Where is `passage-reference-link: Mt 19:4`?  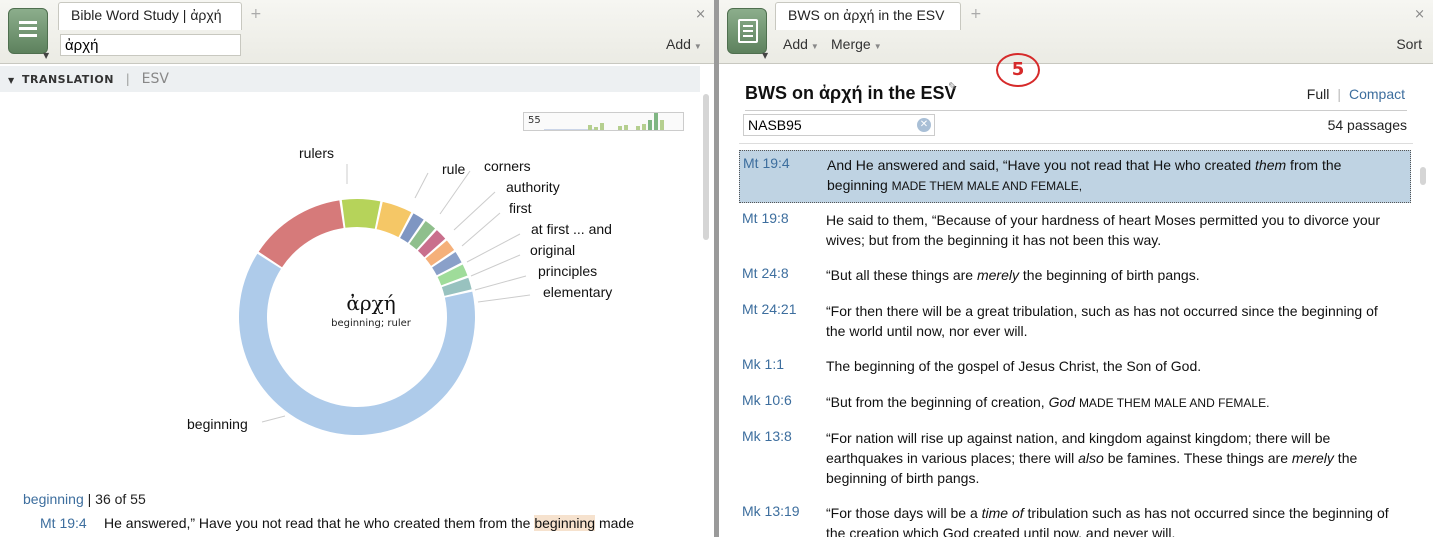 passage-reference-link: Mt 19:4 is located at coordinates (766, 163).